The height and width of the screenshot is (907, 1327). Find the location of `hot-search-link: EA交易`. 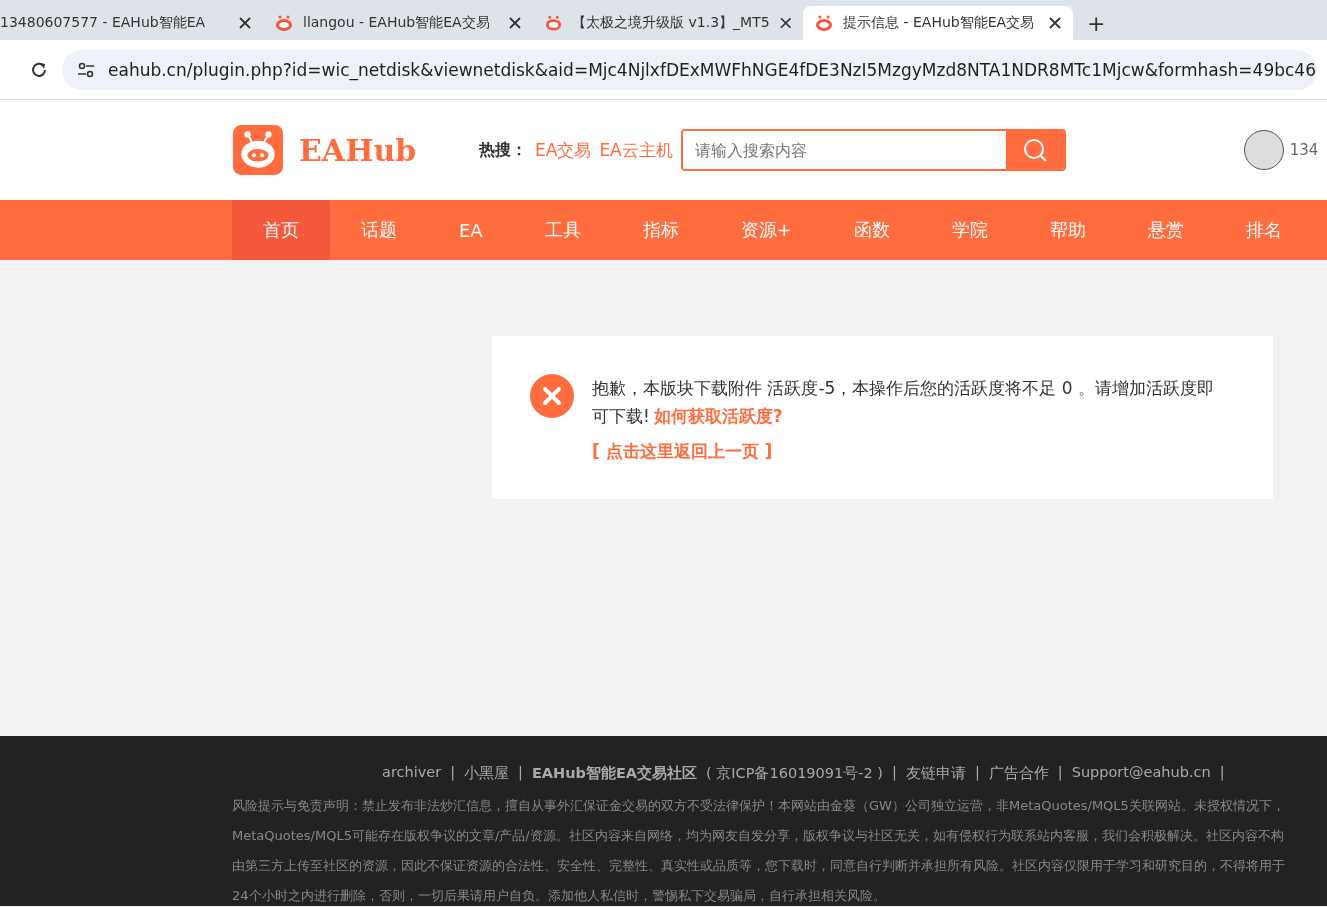

hot-search-link: EA交易 is located at coordinates (563, 150).